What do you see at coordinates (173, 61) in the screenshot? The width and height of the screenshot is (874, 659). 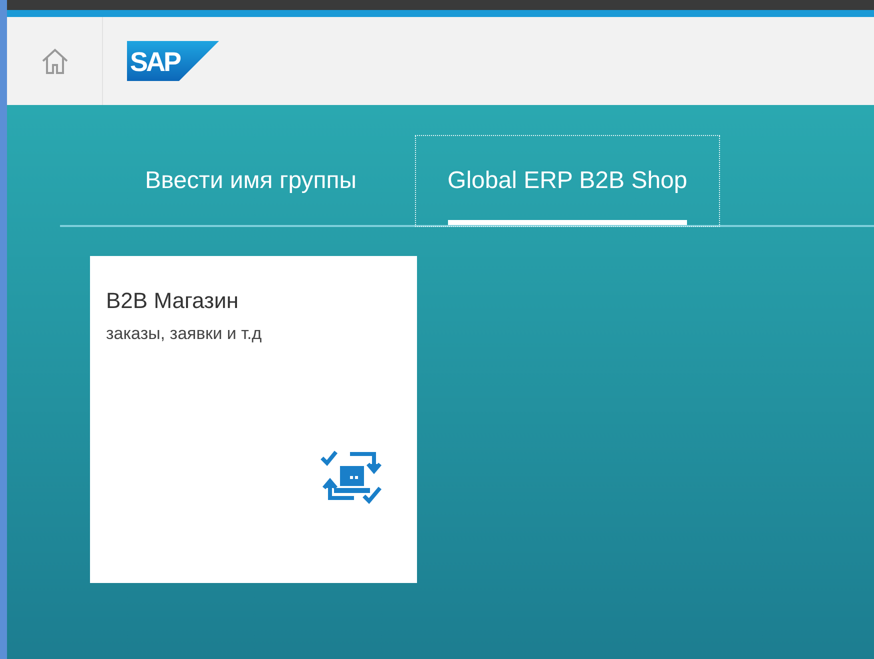 I see `sap-logo: SAP` at bounding box center [173, 61].